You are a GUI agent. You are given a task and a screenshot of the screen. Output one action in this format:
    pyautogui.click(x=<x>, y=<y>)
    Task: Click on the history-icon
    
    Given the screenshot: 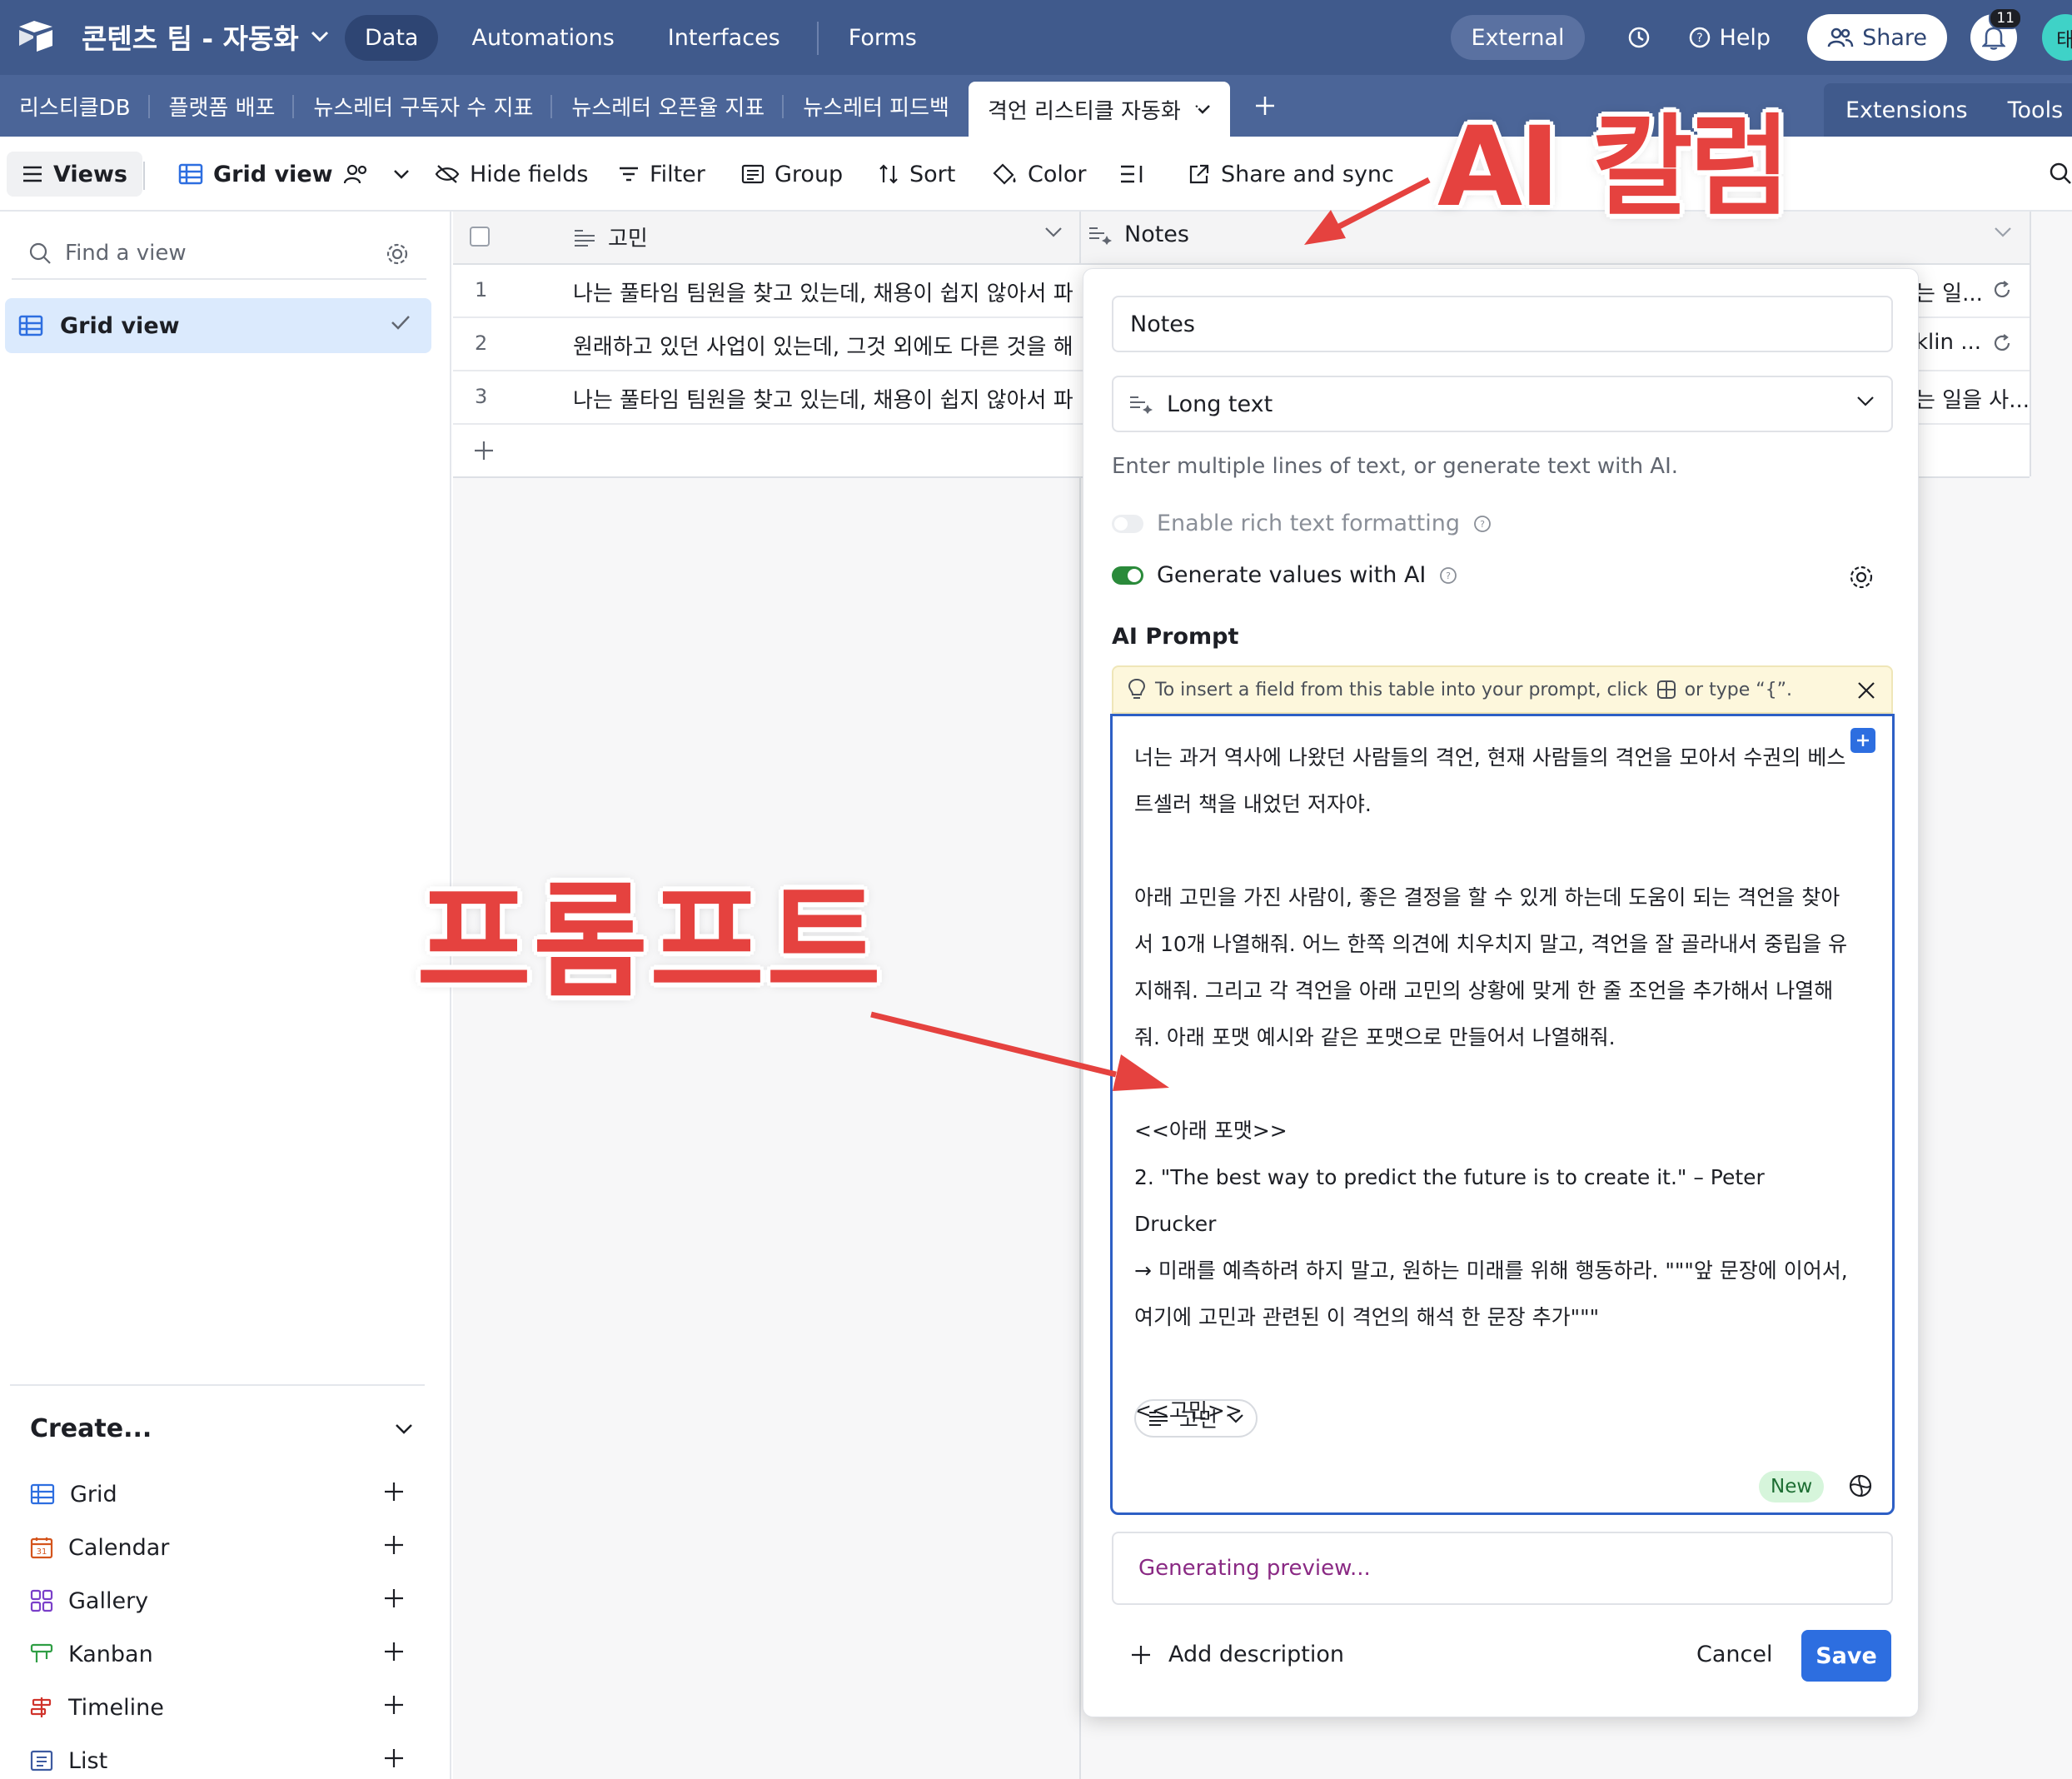 What is the action you would take?
    pyautogui.click(x=1638, y=37)
    